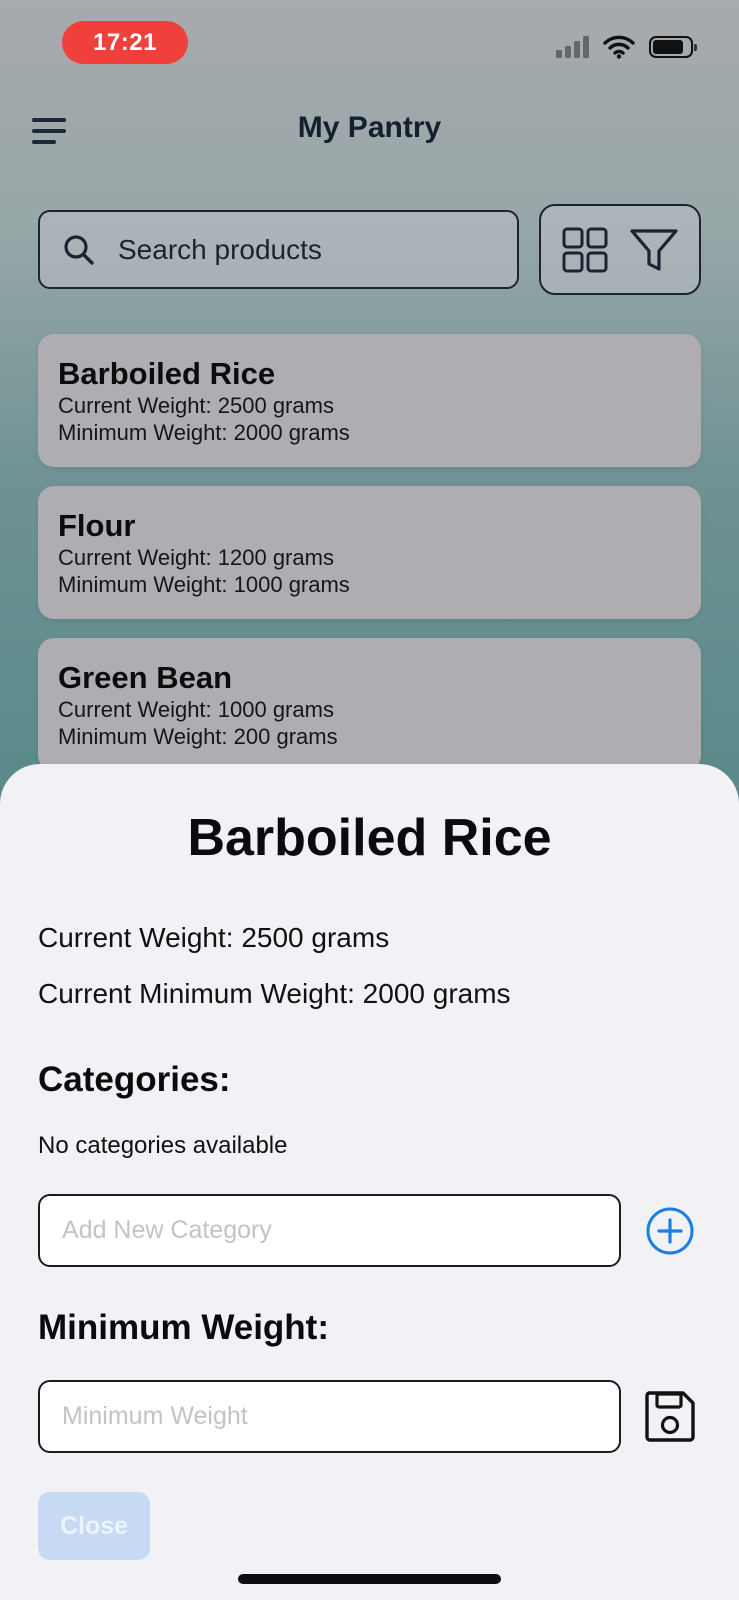  I want to click on status-icons, so click(626, 47).